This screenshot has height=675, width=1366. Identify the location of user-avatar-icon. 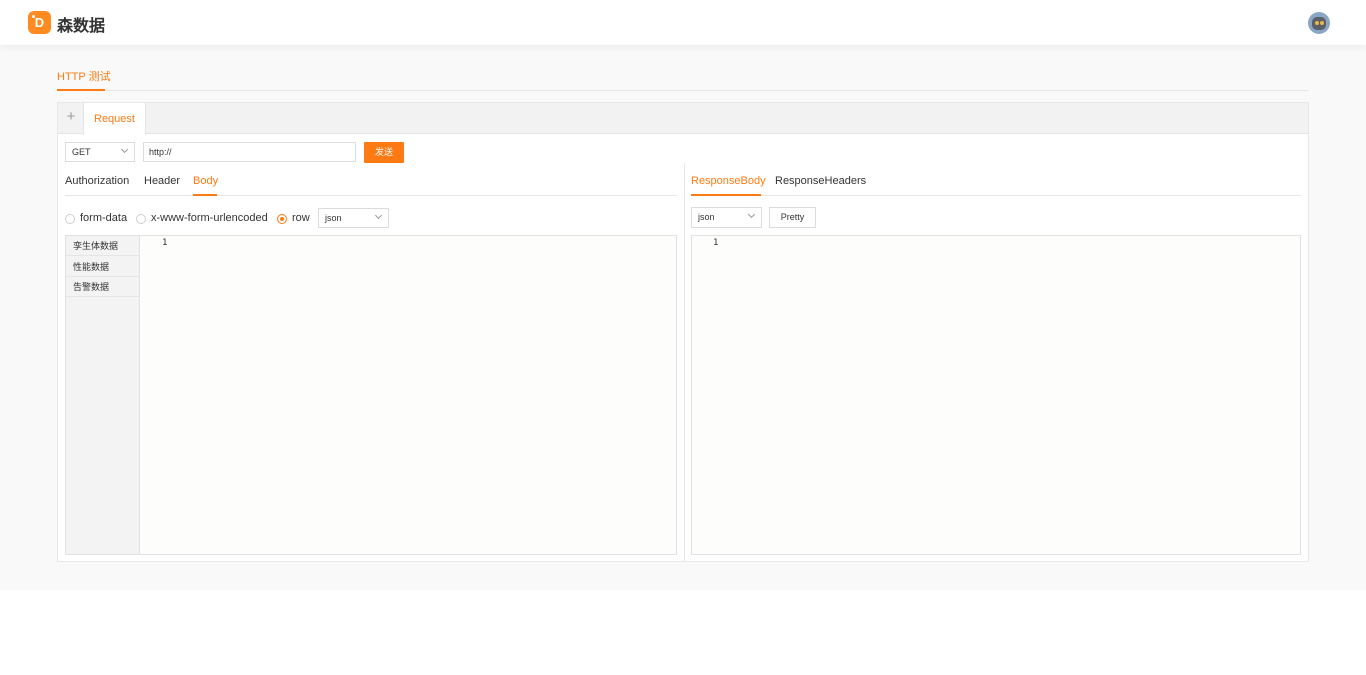
(1319, 23).